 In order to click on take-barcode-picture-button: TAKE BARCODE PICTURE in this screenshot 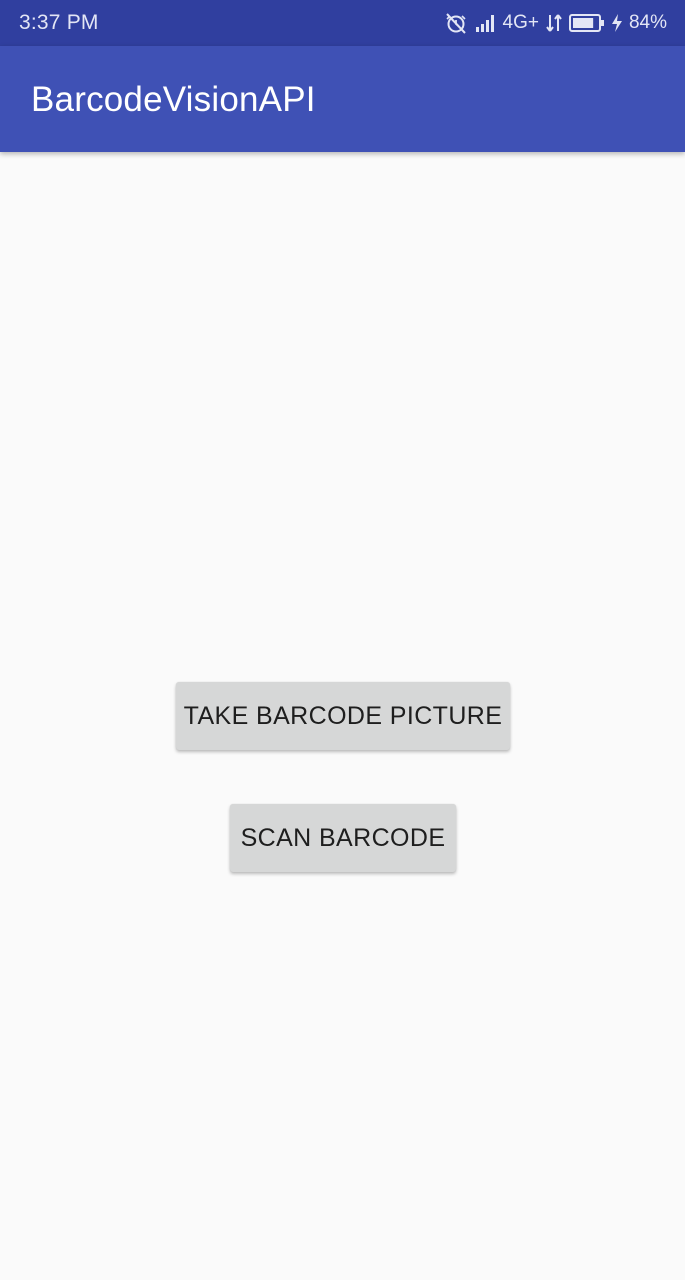, I will do `click(343, 716)`.